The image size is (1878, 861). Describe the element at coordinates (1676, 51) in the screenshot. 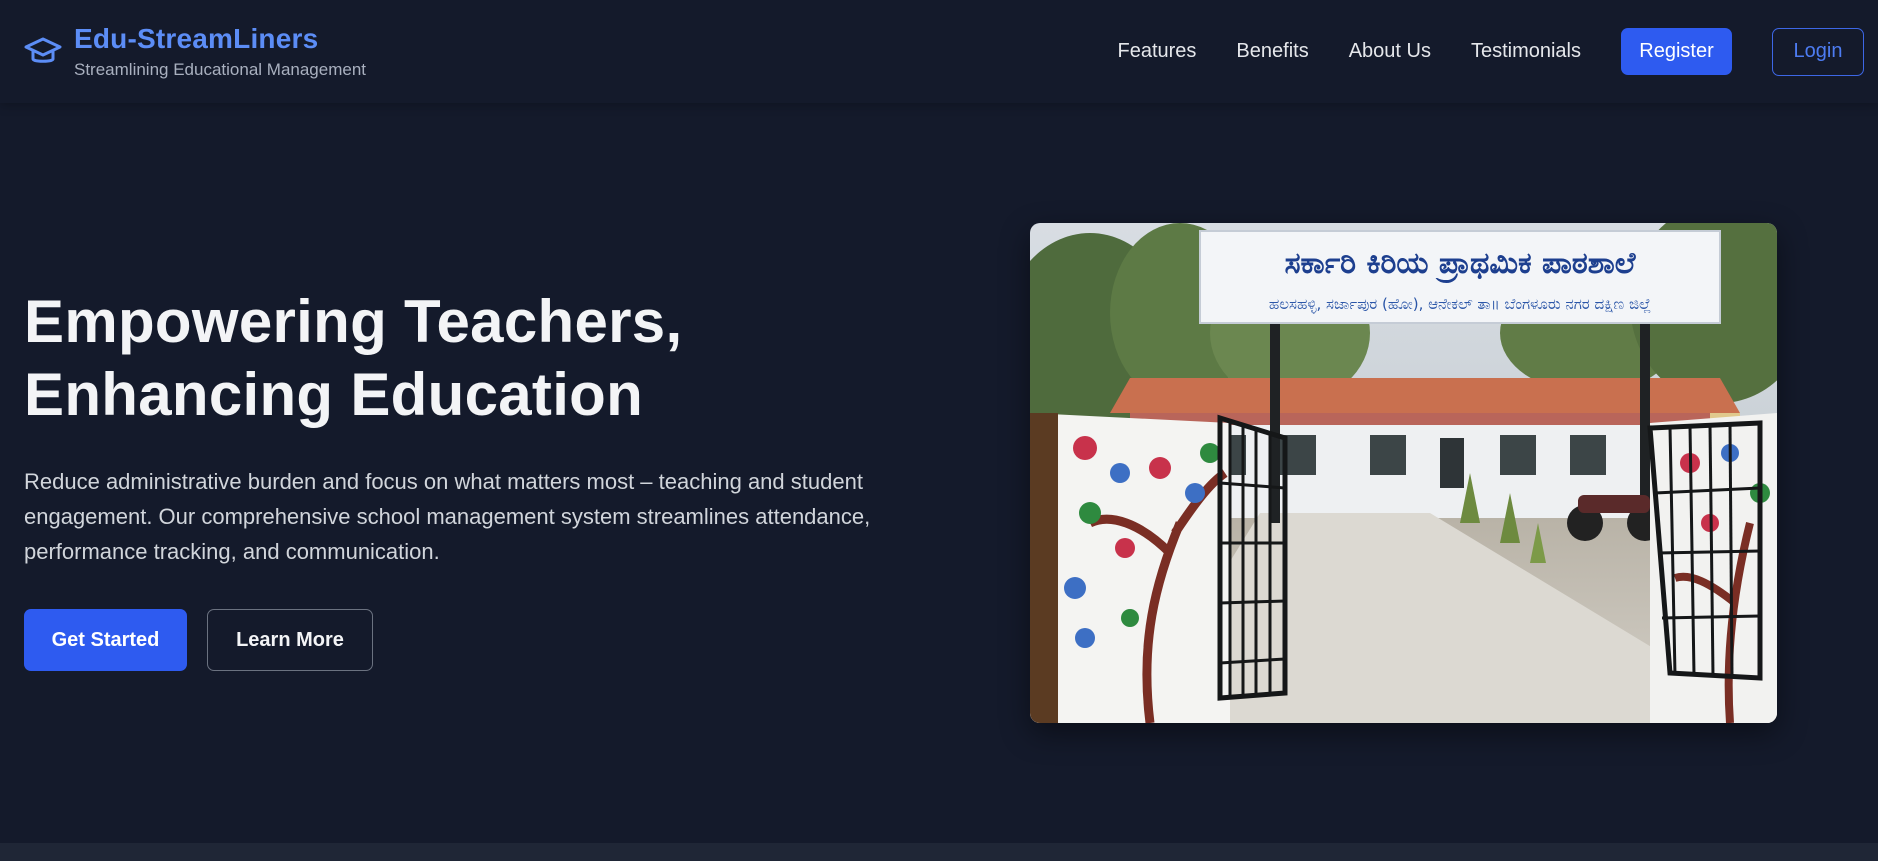

I see `register-button: Register` at that location.